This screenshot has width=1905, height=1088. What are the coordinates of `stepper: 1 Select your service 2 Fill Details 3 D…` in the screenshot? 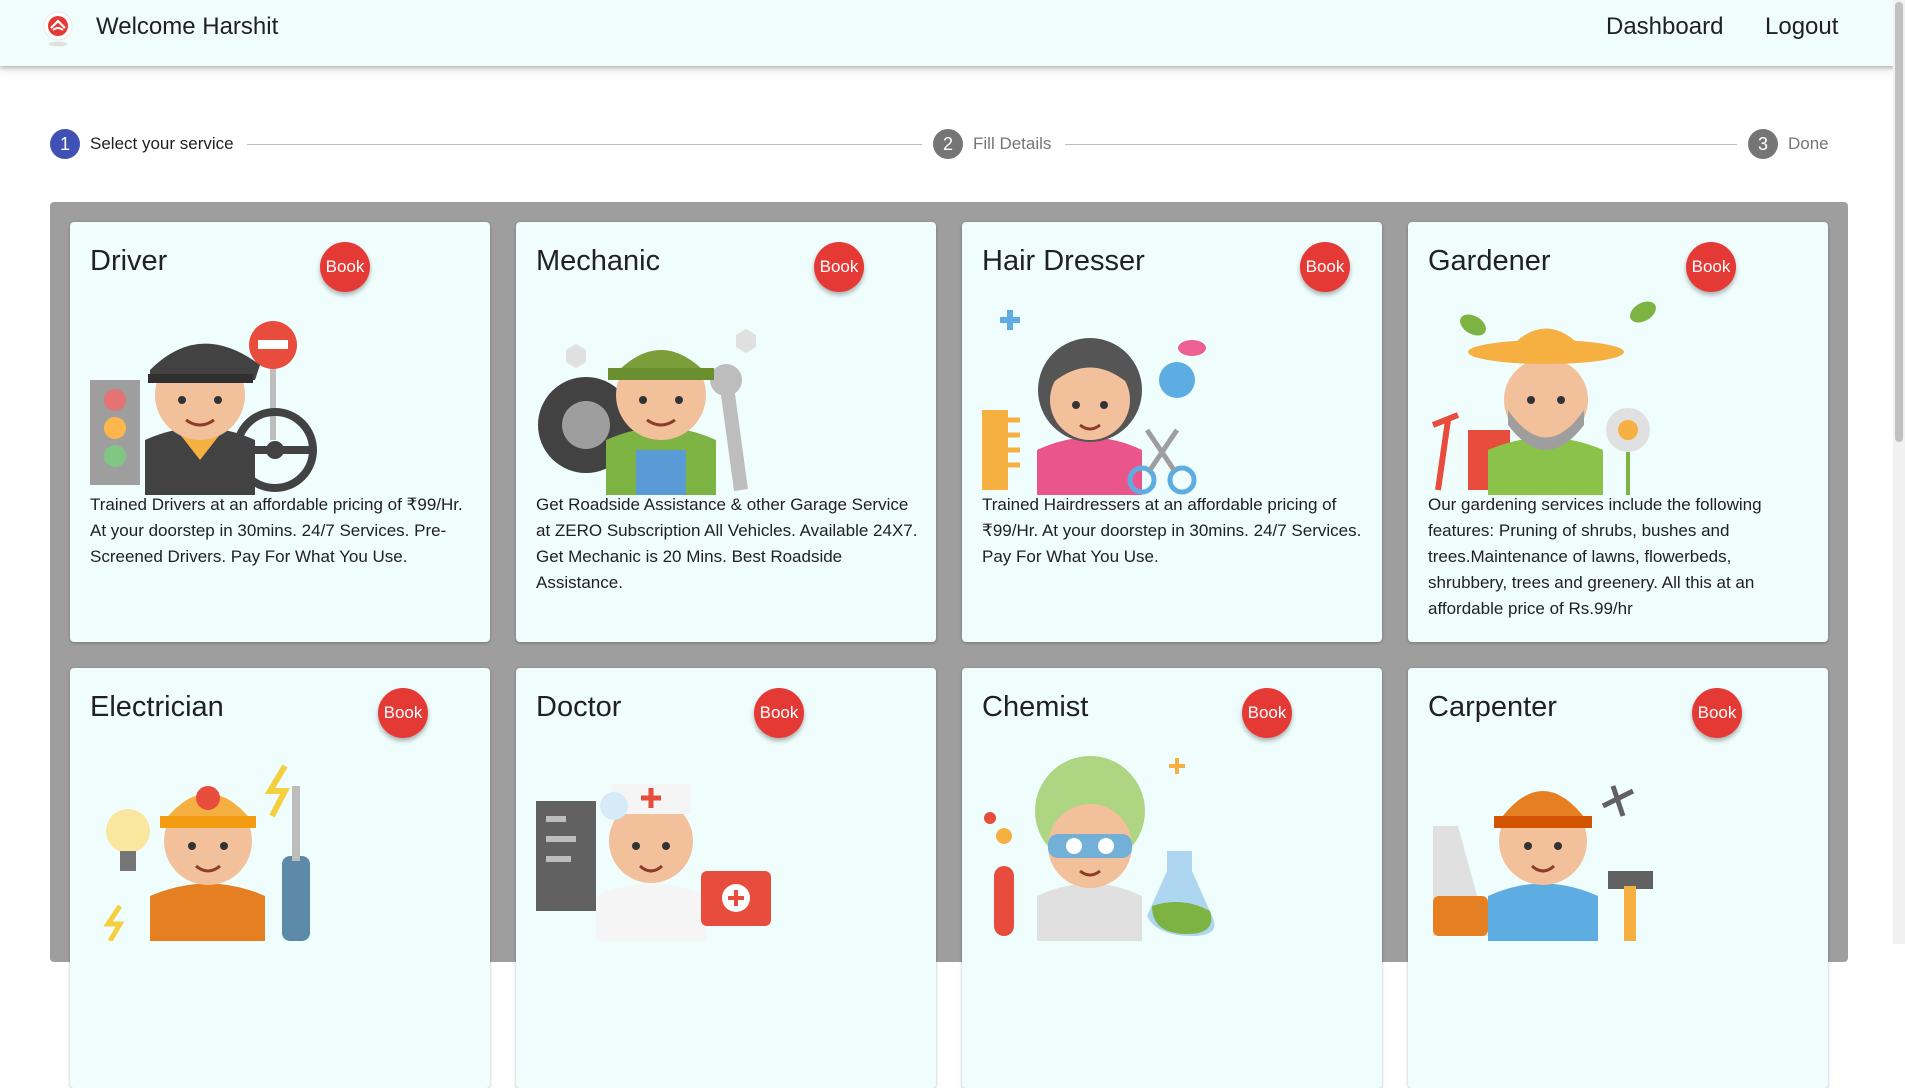 It's located at (940, 145).